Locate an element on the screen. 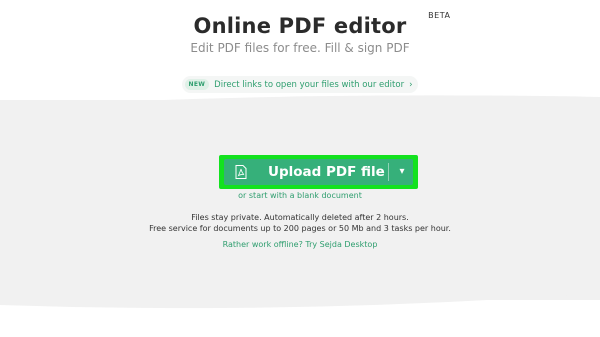  blank-document-link: or start with a blank document is located at coordinates (300, 195).